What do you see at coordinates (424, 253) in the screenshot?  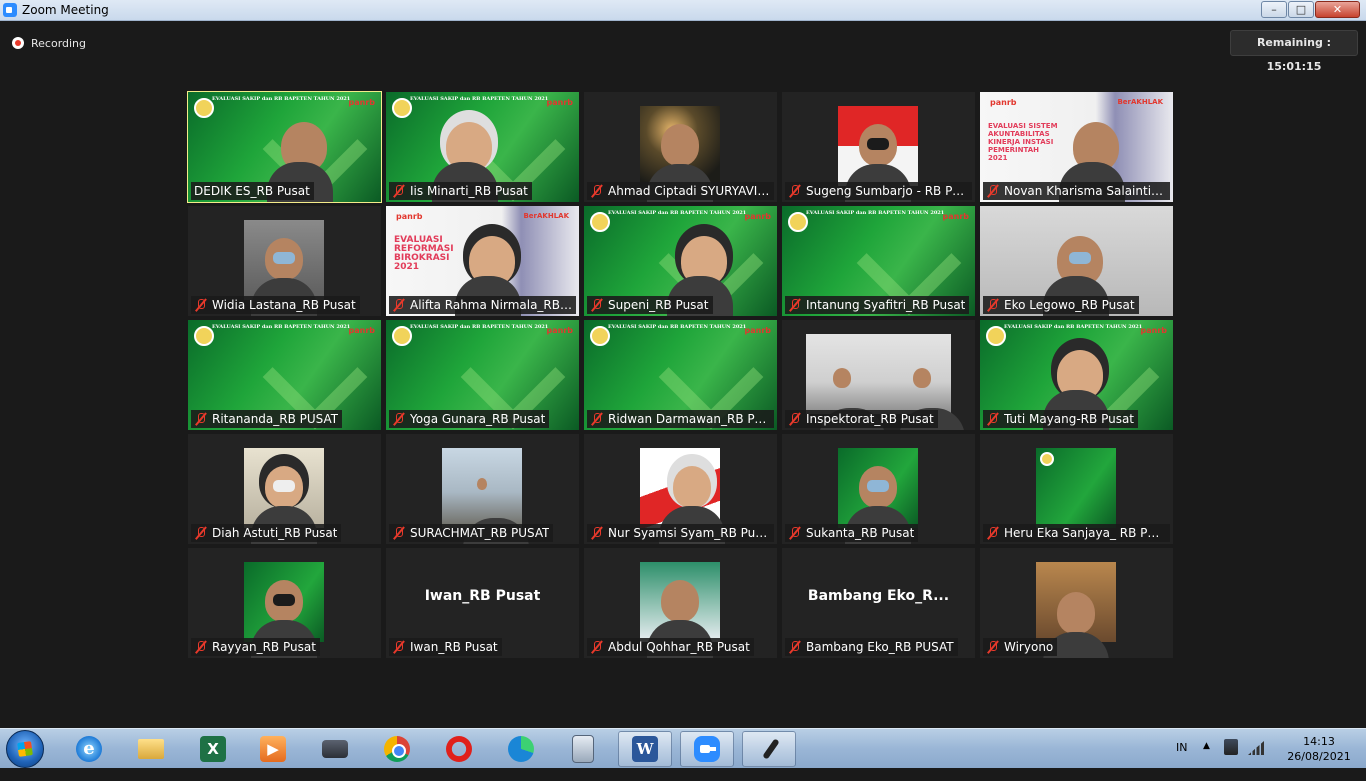 I see `slide-heading: EVALUASI REFORMASI BIROKRASI 2021` at bounding box center [424, 253].